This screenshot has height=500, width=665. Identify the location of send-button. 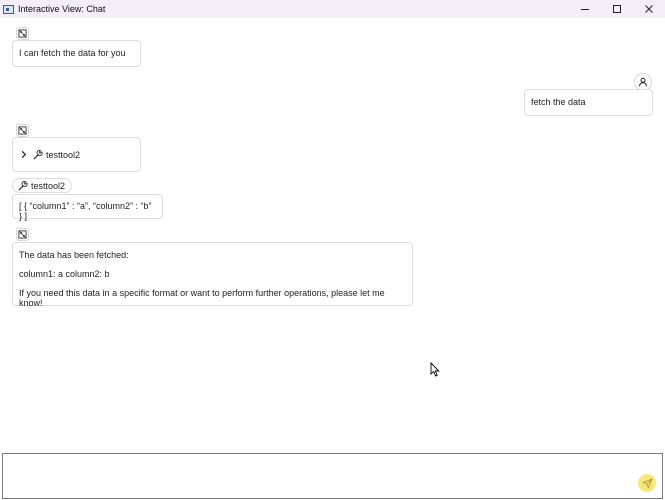
(647, 483).